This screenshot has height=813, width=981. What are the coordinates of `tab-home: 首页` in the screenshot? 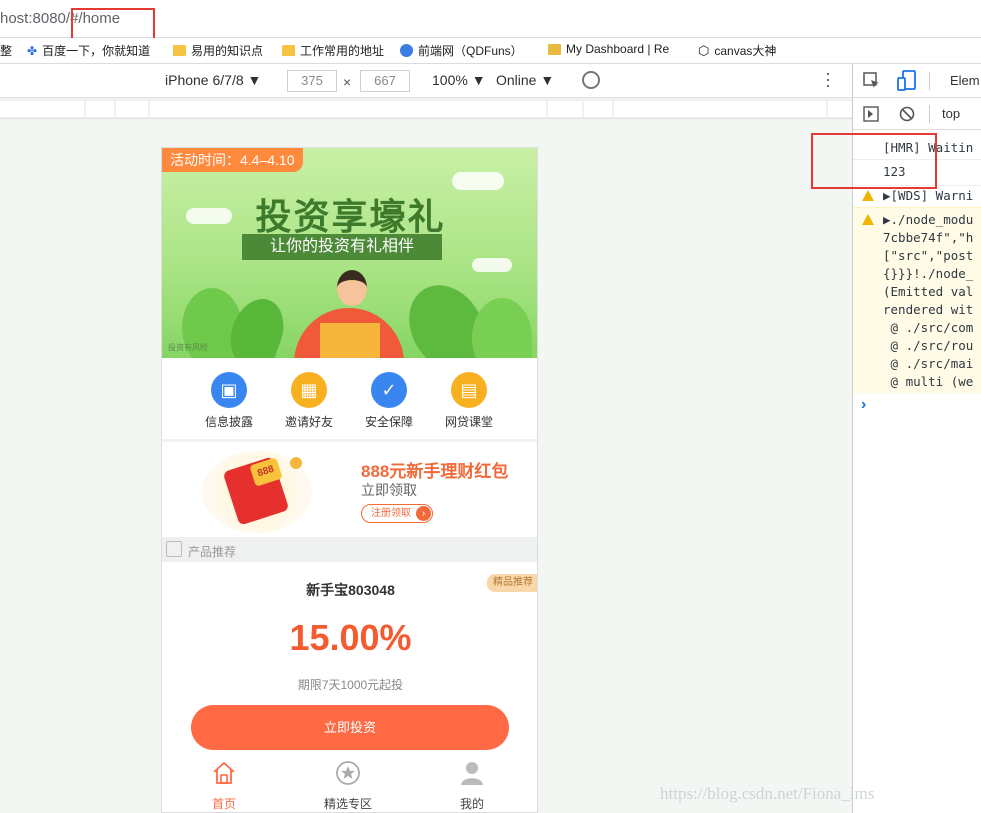 It's located at (224, 786).